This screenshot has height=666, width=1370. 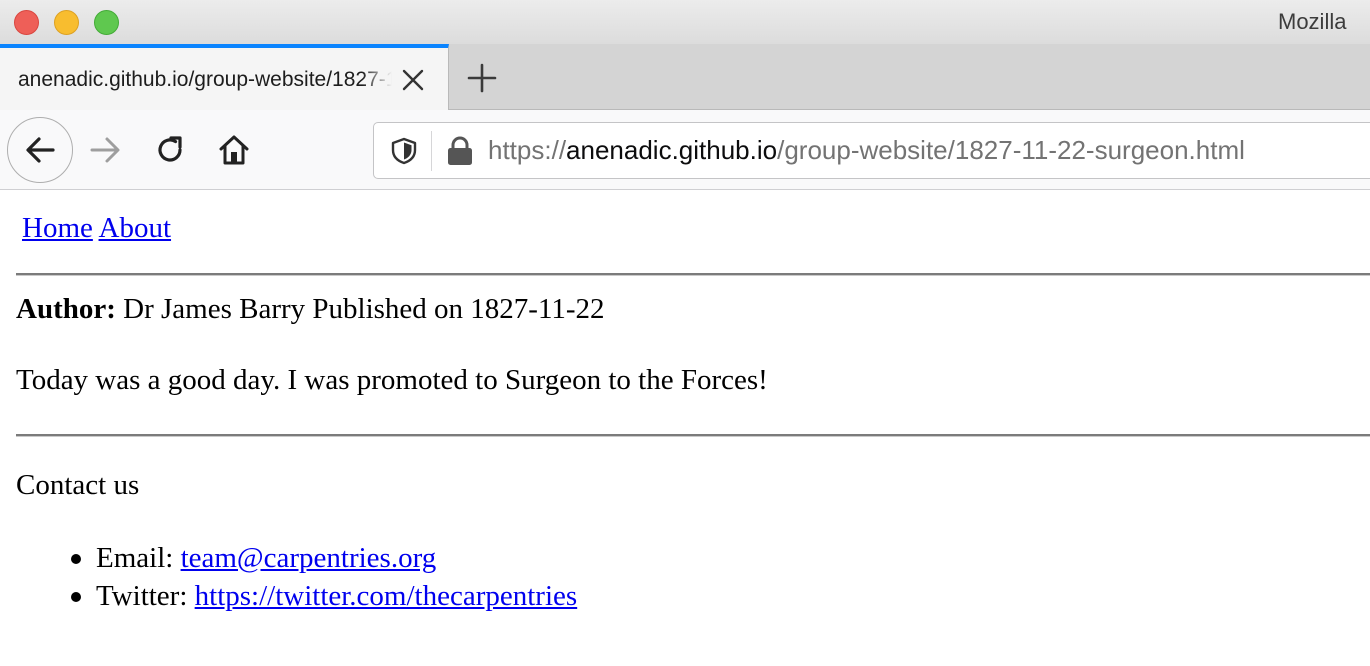 What do you see at coordinates (26, 22) in the screenshot?
I see `window-close-button` at bounding box center [26, 22].